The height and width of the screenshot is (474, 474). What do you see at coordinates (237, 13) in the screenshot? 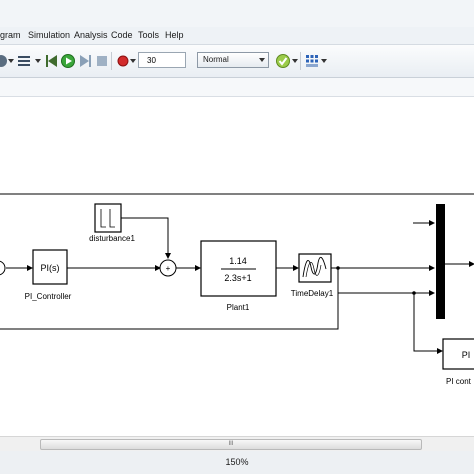
I see `title-strip` at bounding box center [237, 13].